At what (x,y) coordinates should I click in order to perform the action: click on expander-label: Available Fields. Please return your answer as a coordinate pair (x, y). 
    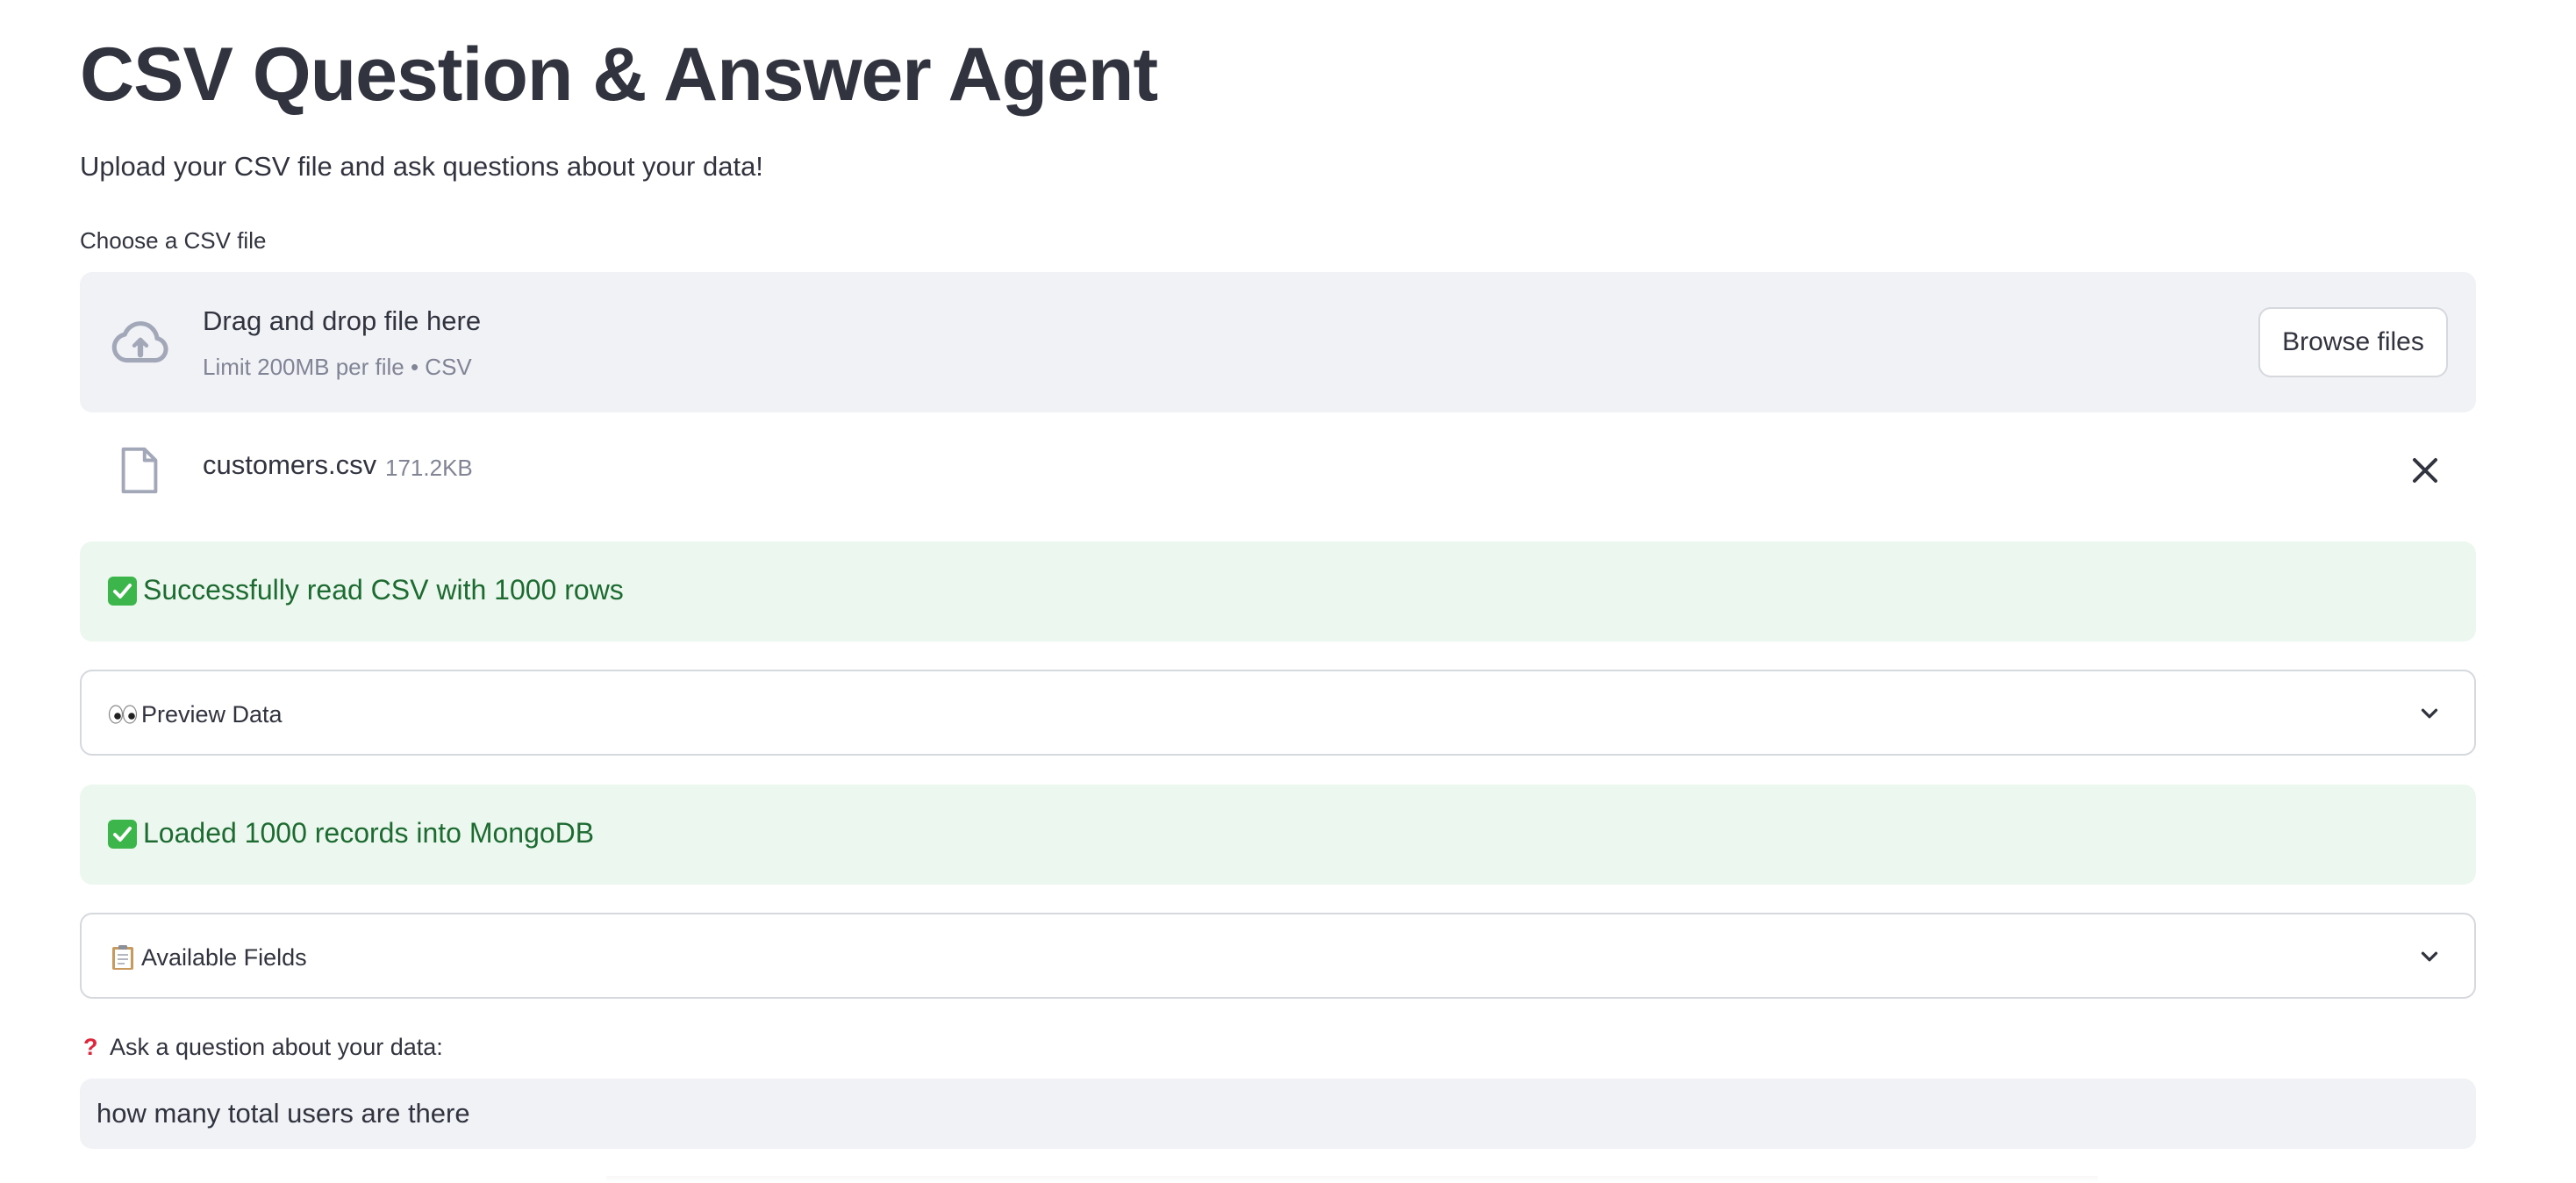
    Looking at the image, I should click on (224, 957).